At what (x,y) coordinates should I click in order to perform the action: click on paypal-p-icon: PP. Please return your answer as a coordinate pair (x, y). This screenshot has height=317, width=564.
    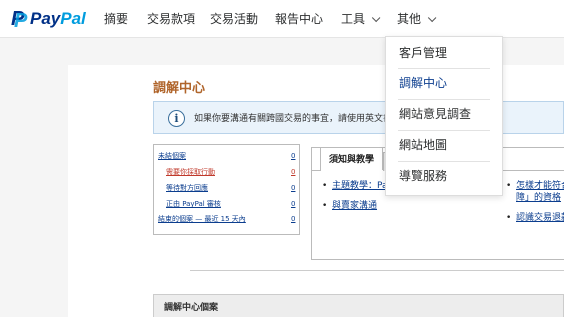
    Looking at the image, I should click on (19, 20).